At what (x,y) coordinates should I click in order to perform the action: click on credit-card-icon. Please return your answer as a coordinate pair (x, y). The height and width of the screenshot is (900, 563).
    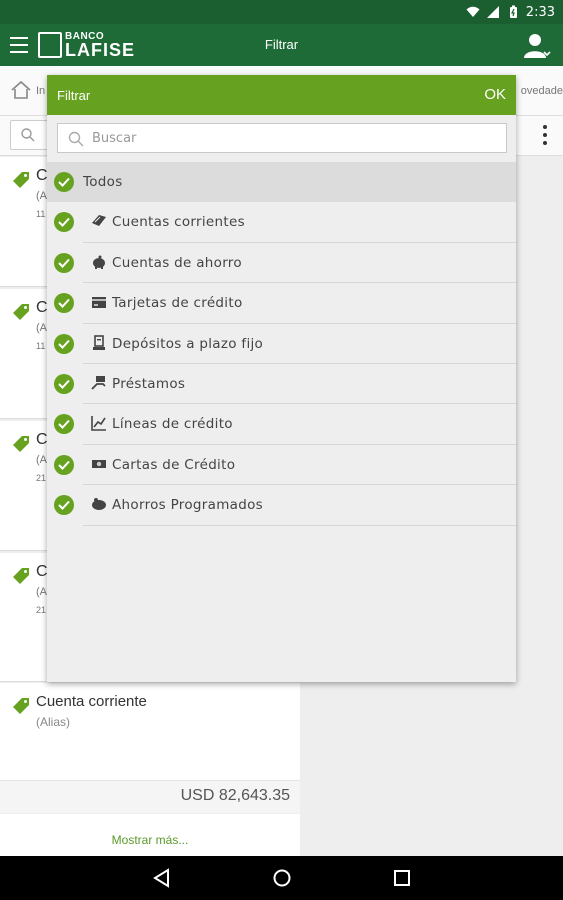
    Looking at the image, I should click on (99, 303).